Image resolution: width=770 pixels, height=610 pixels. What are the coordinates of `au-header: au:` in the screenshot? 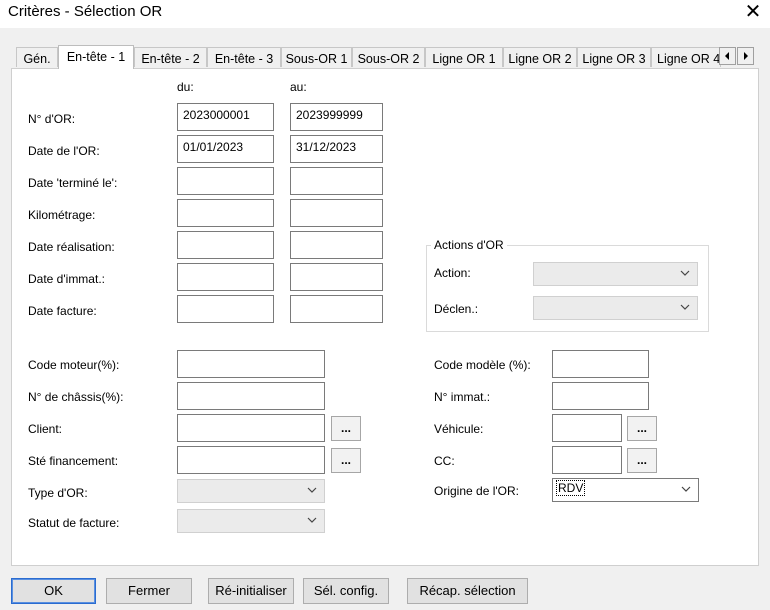 It's located at (298, 87).